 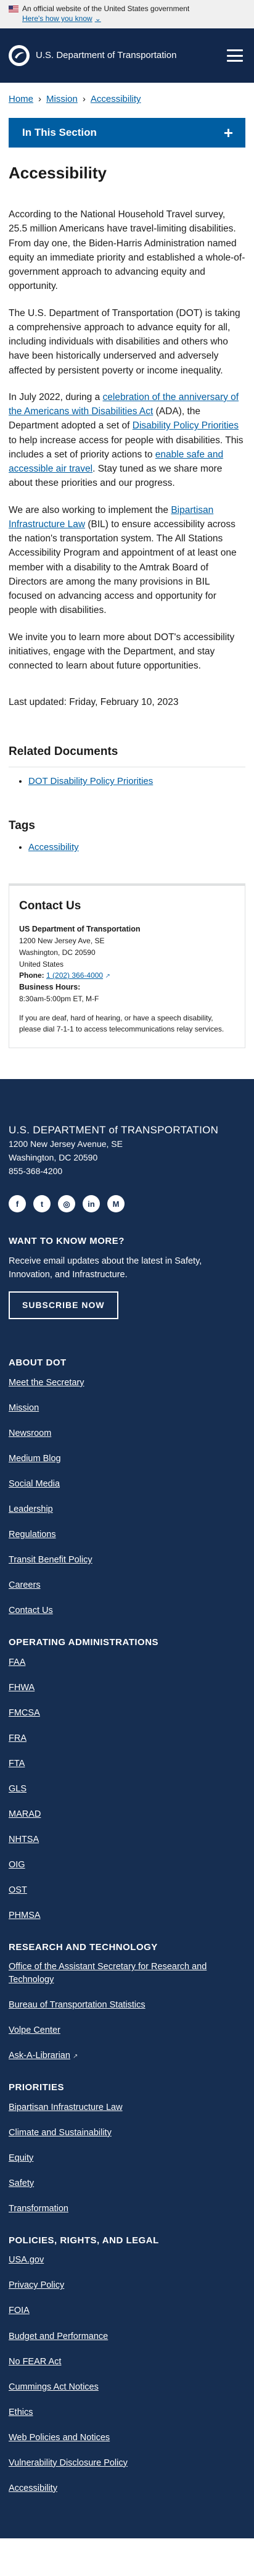 I want to click on breadcrumb: Home › Mission › Accessibility, so click(x=127, y=100).